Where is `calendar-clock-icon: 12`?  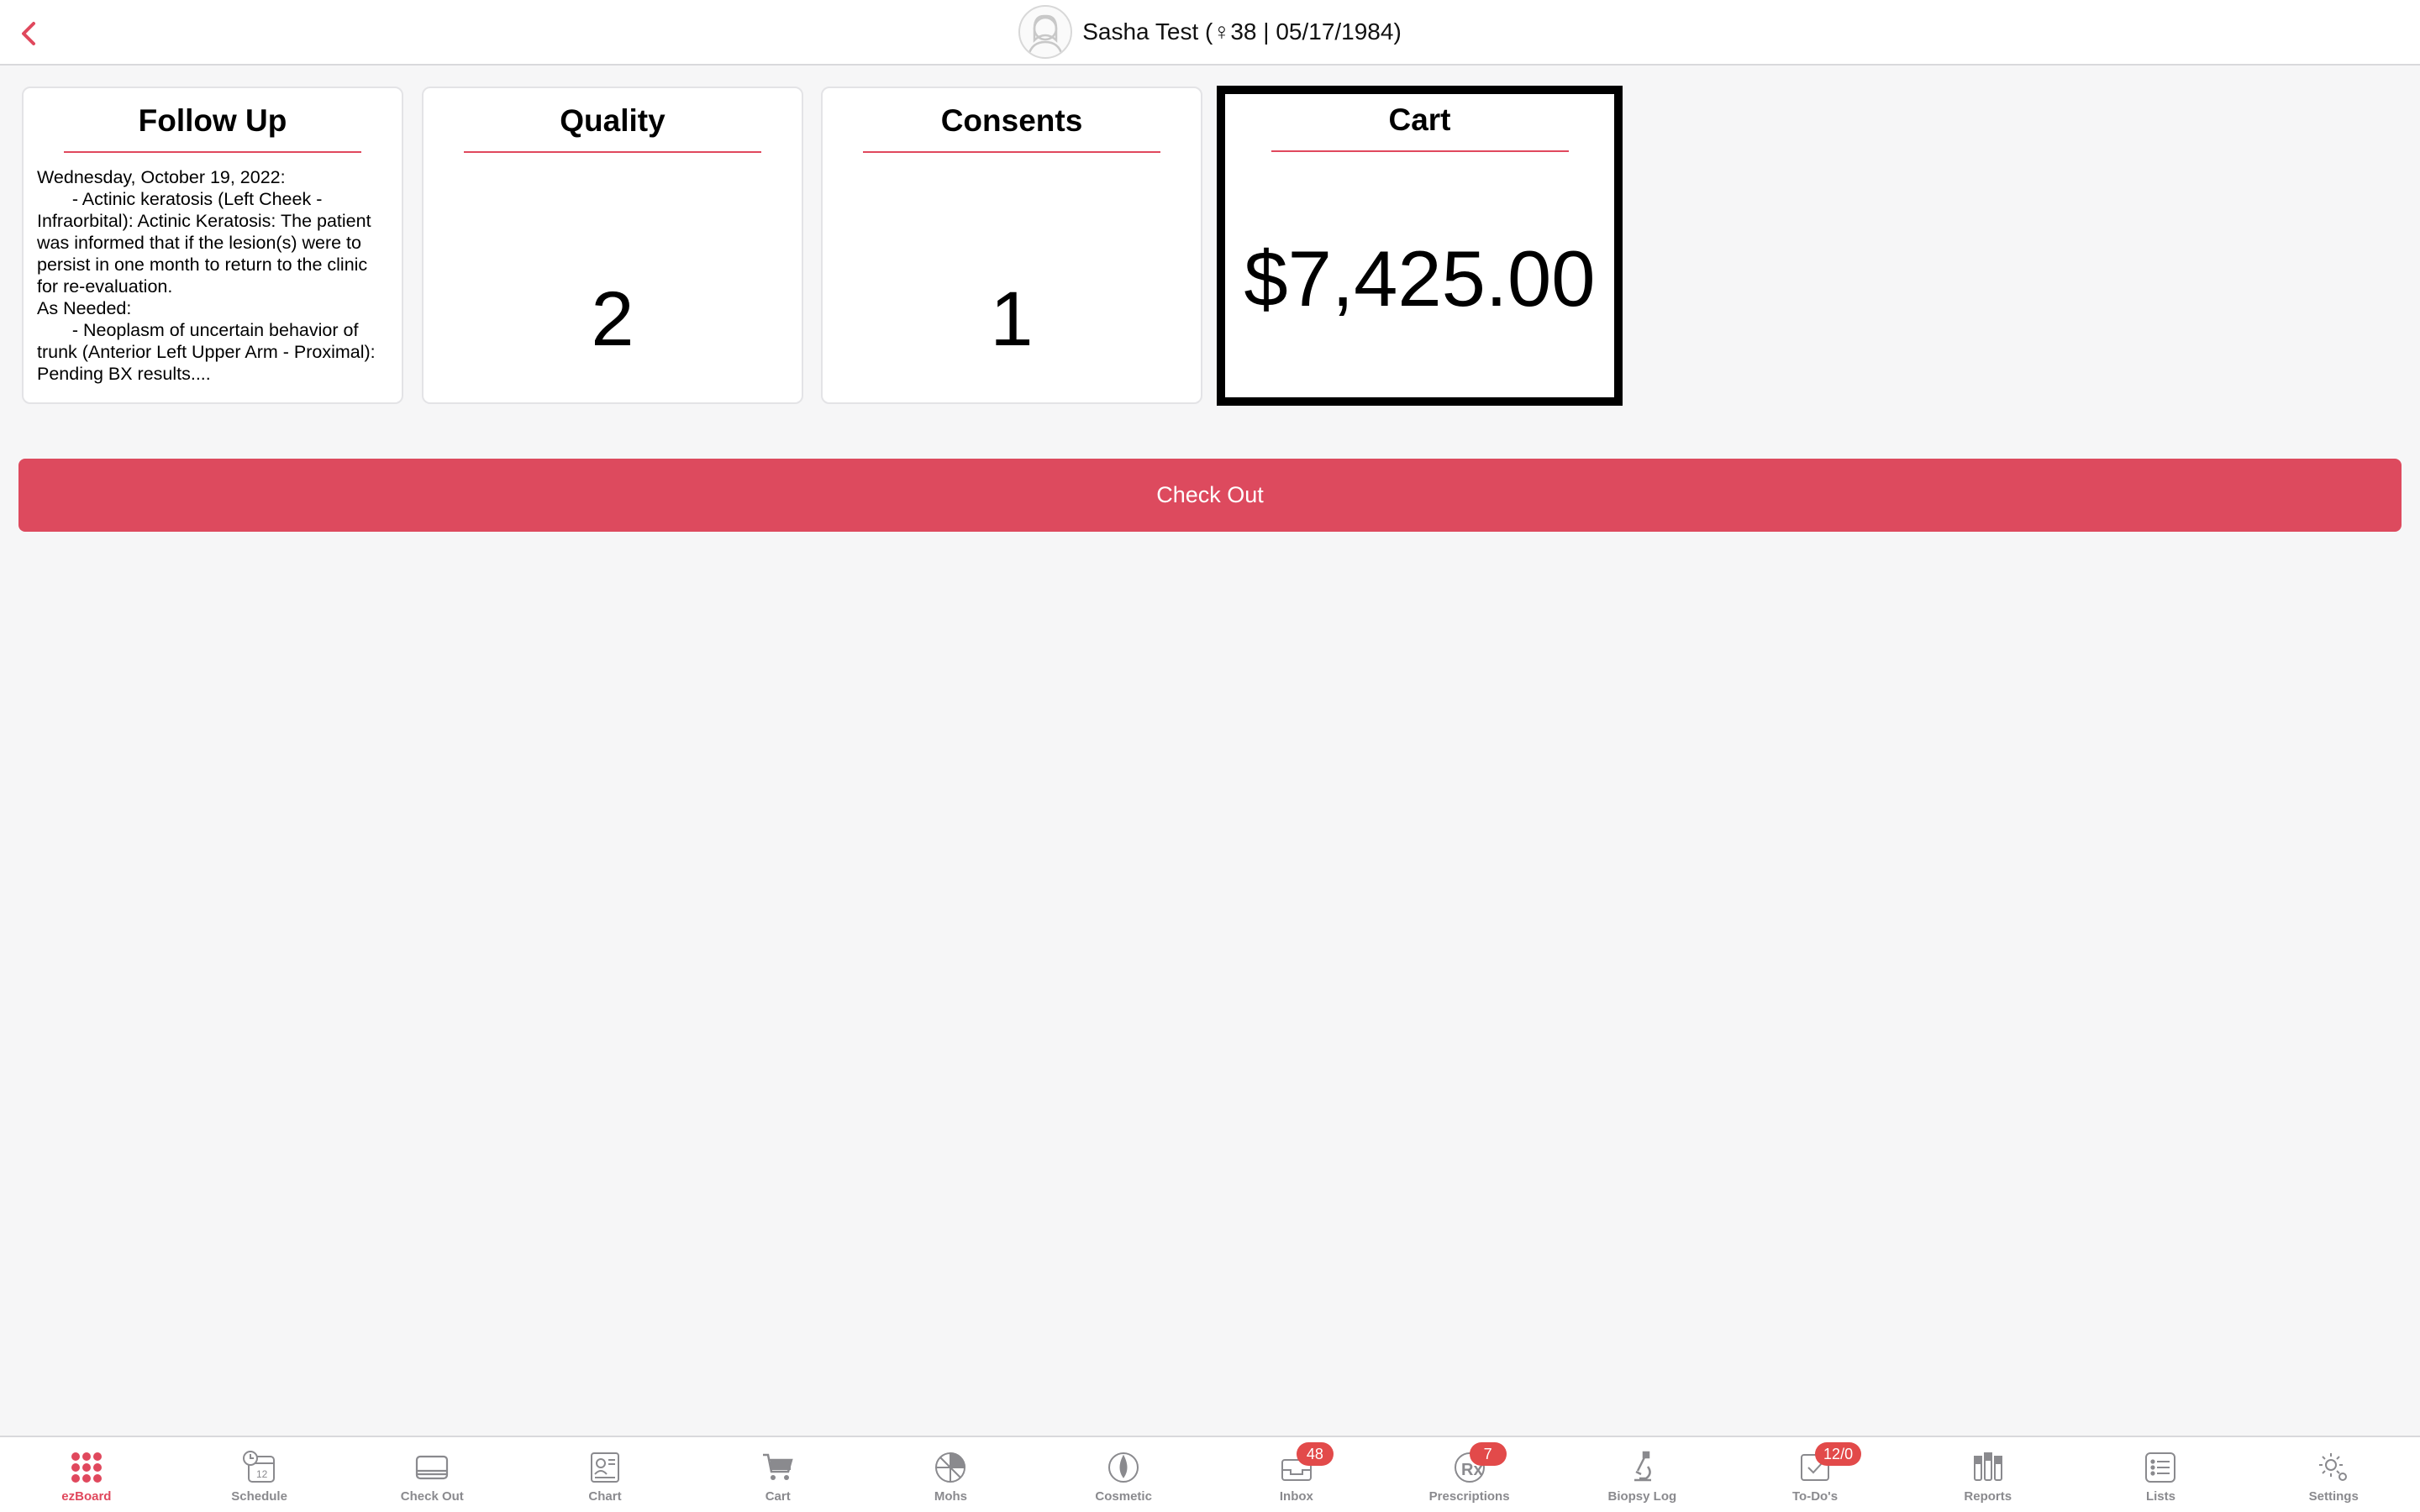 calendar-clock-icon: 12 is located at coordinates (259, 1467).